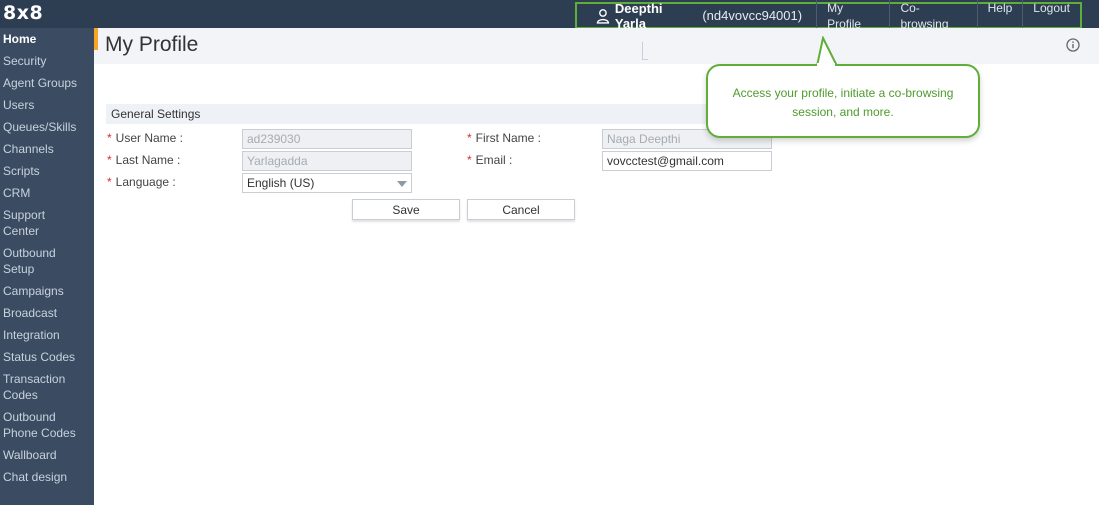  Describe the element at coordinates (47, 171) in the screenshot. I see `sidebar-item-scripts: Scripts` at that location.